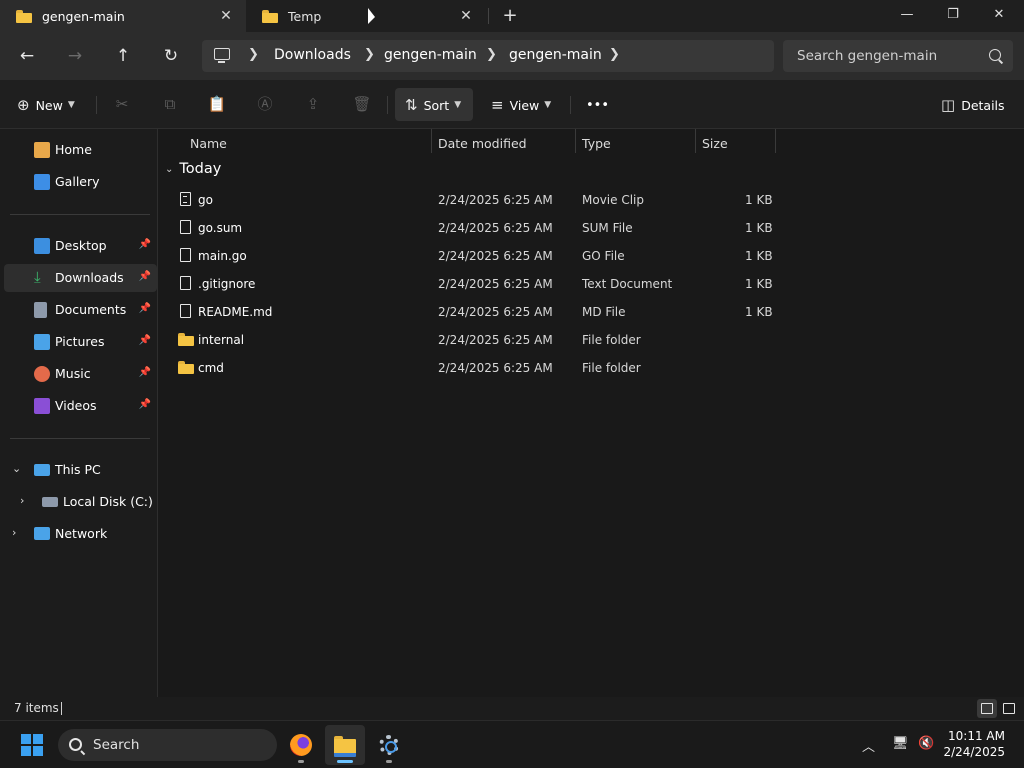 This screenshot has width=1024, height=768. What do you see at coordinates (301, 745) in the screenshot?
I see `firefox-taskbar-button` at bounding box center [301, 745].